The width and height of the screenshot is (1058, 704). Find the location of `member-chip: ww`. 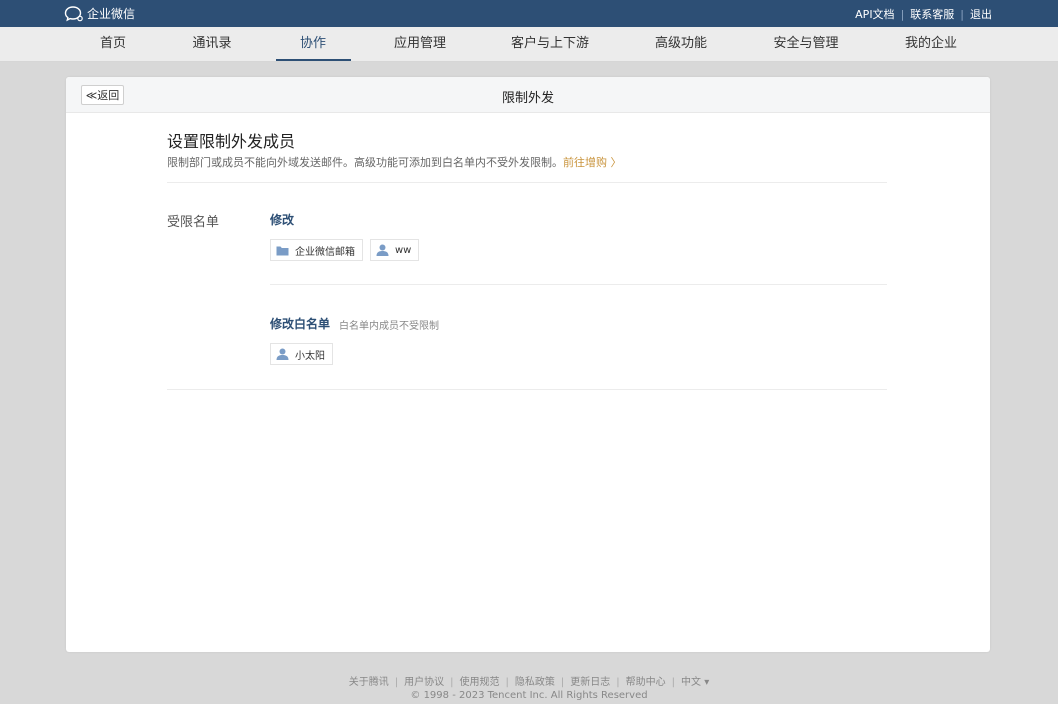

member-chip: ww is located at coordinates (395, 250).